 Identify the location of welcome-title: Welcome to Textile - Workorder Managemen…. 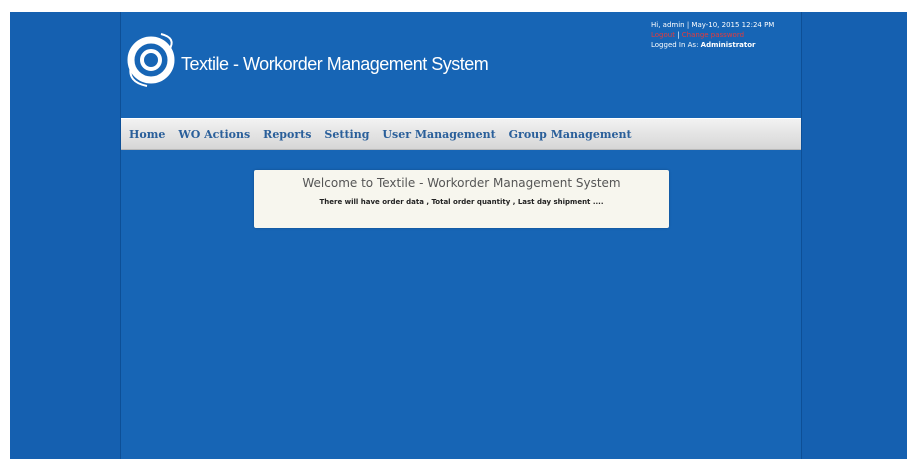
(461, 183).